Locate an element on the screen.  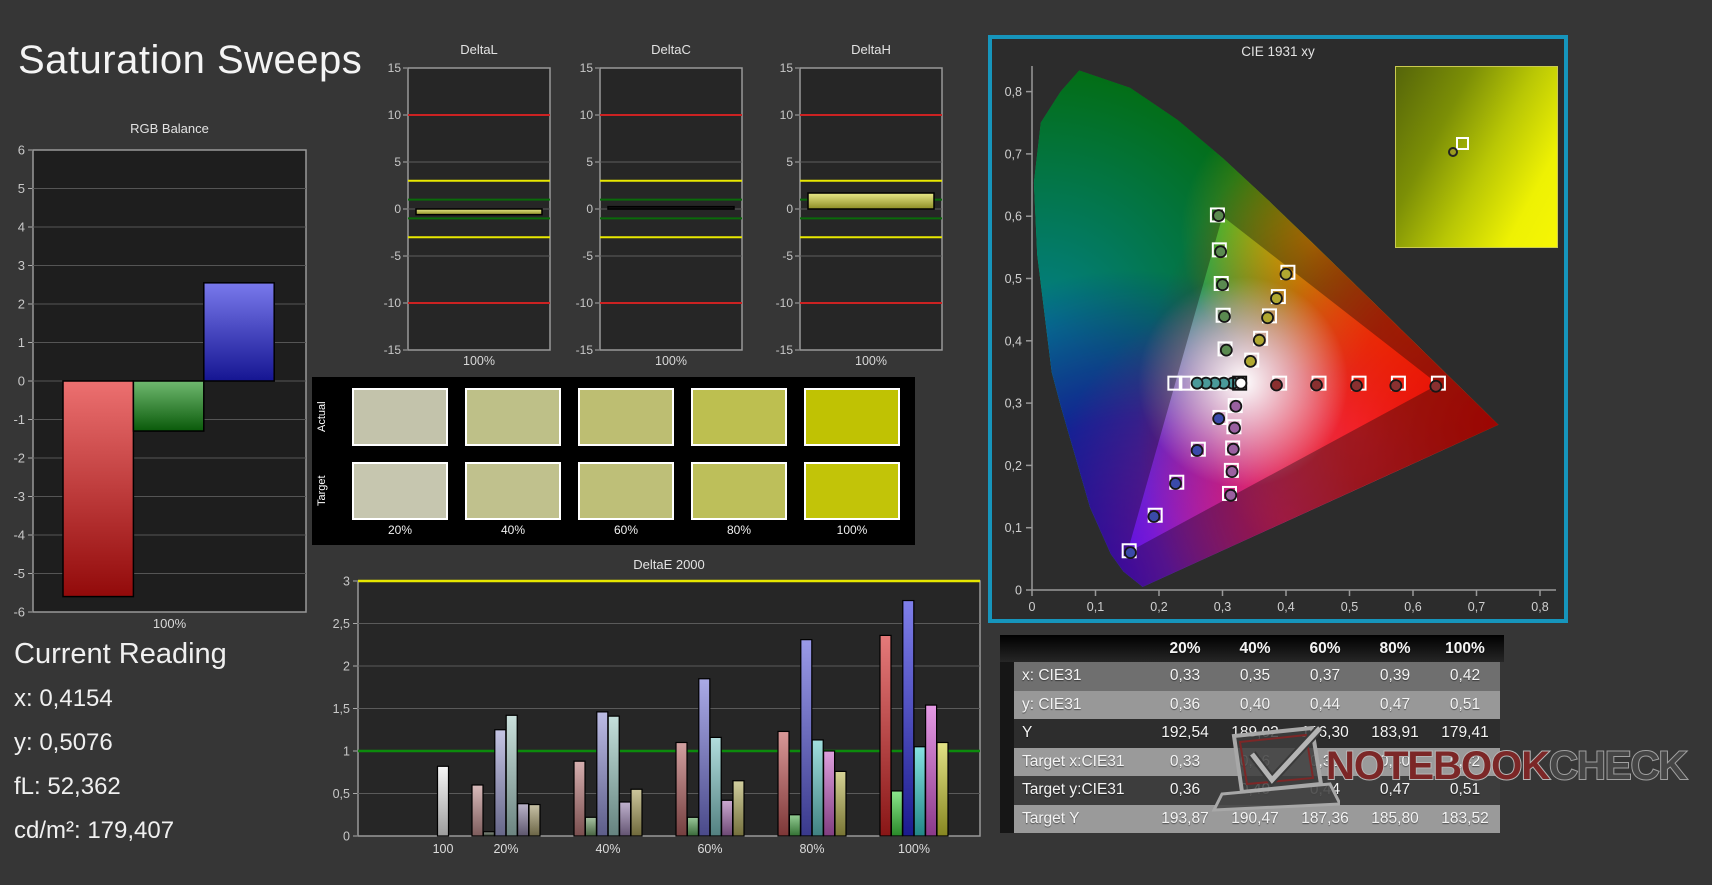
x-tick-label: 0,5 is located at coordinates (1349, 607).